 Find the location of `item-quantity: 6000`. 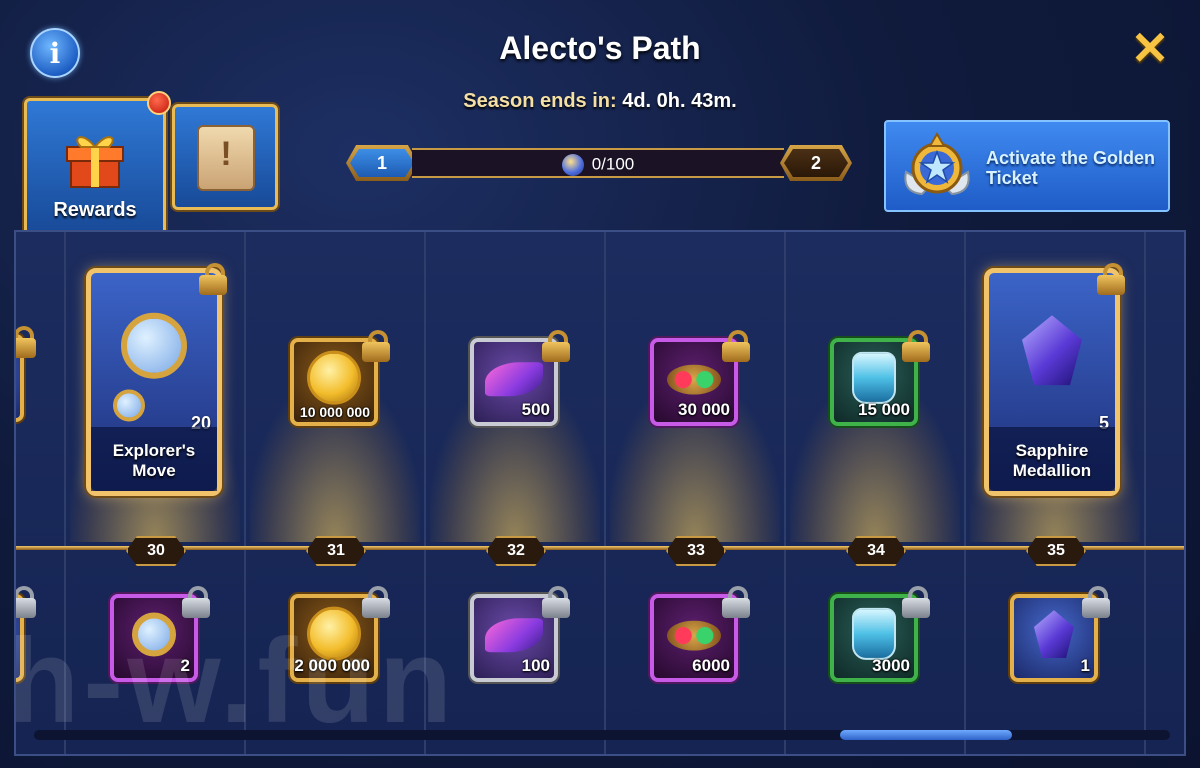

item-quantity: 6000 is located at coordinates (711, 665).